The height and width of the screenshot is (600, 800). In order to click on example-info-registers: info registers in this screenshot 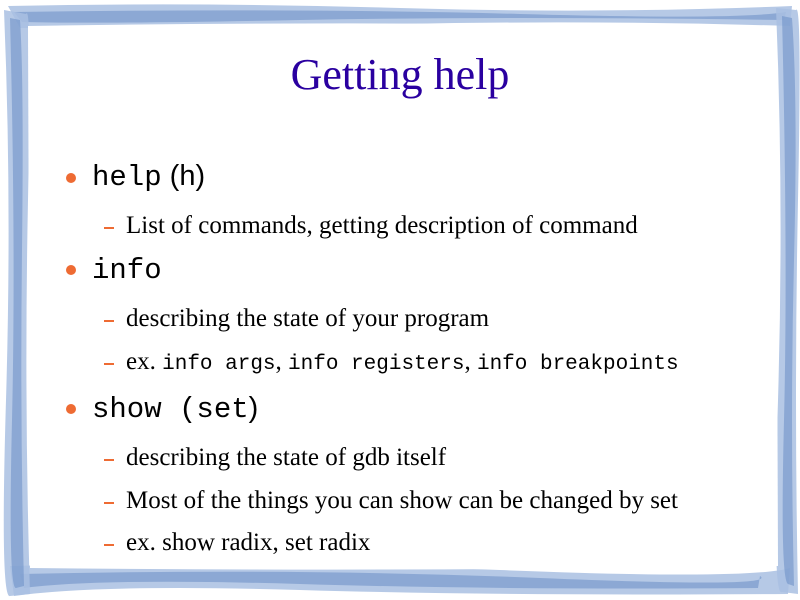, I will do `click(376, 364)`.